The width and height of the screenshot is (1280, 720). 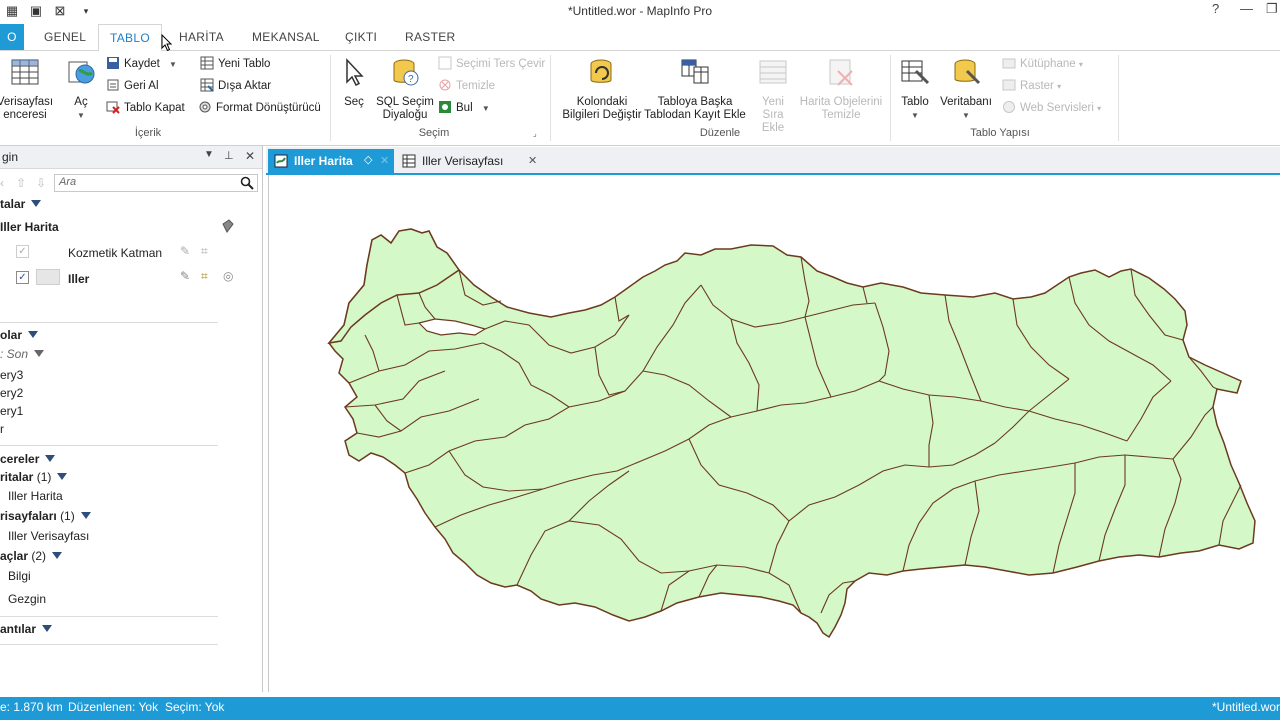 What do you see at coordinates (81, 89) in the screenshot?
I see `open-button: Aç ▼` at bounding box center [81, 89].